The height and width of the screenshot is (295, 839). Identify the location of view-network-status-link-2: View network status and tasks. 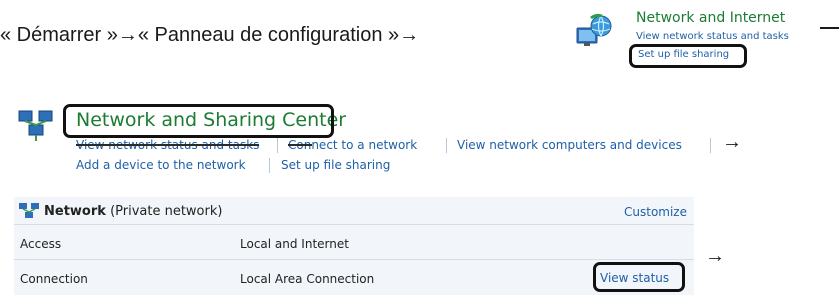
(168, 145).